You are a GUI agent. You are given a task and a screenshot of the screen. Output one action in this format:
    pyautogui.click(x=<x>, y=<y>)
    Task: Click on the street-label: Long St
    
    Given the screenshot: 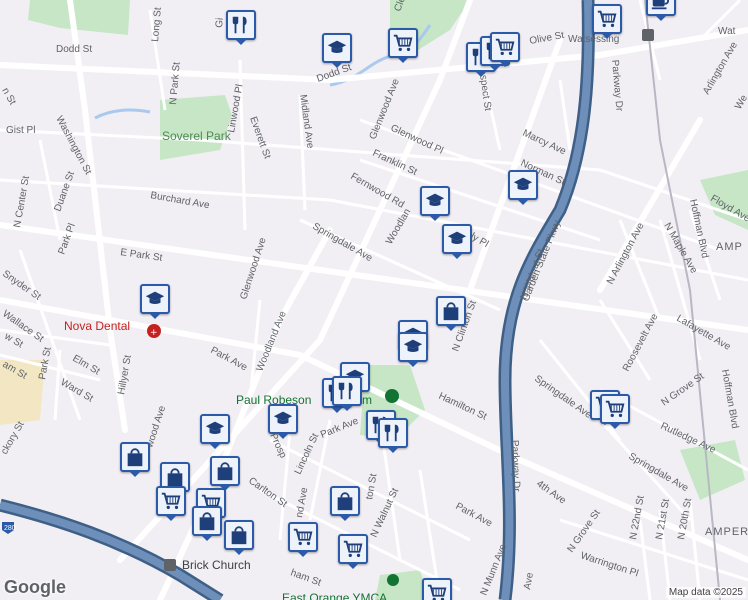 What is the action you would take?
    pyautogui.click(x=157, y=25)
    